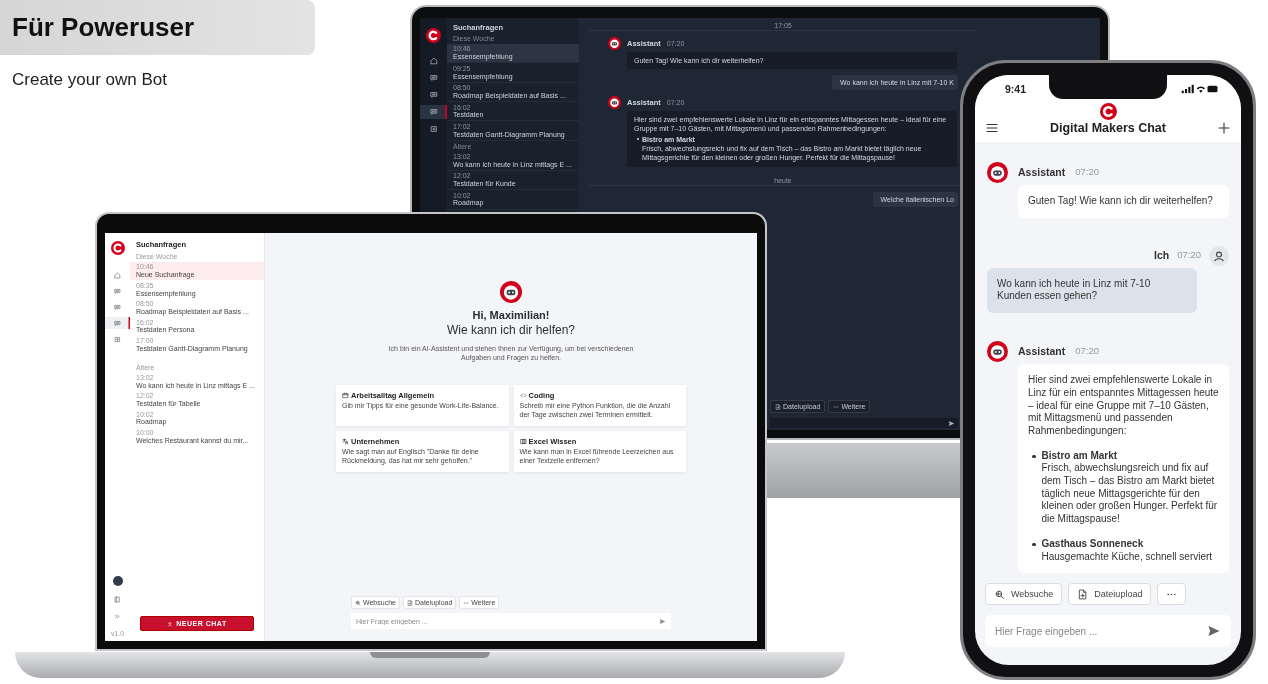 This screenshot has height=684, width=1268. I want to click on plus-icon, so click(1224, 128).